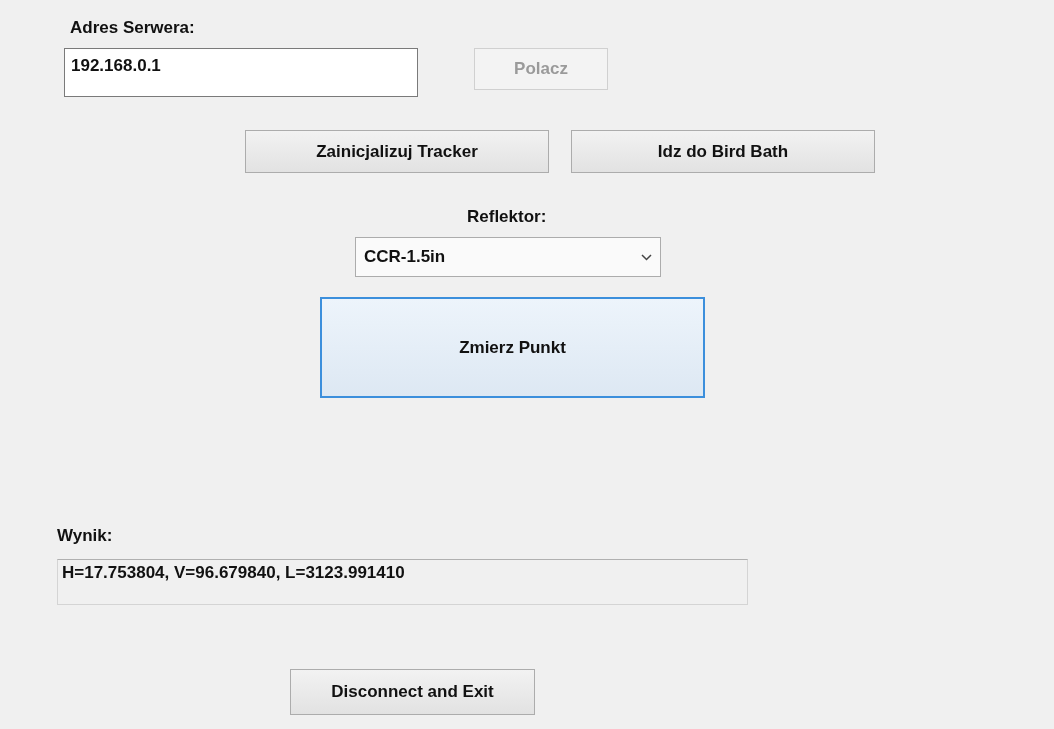 The height and width of the screenshot is (729, 1054). Describe the element at coordinates (508, 257) in the screenshot. I see `reflector-dropdown: CCR-1.5in` at that location.